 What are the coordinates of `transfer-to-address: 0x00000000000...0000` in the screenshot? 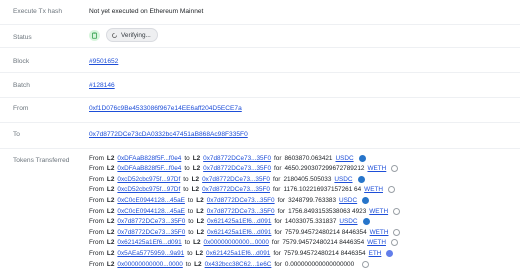 It's located at (236, 242).